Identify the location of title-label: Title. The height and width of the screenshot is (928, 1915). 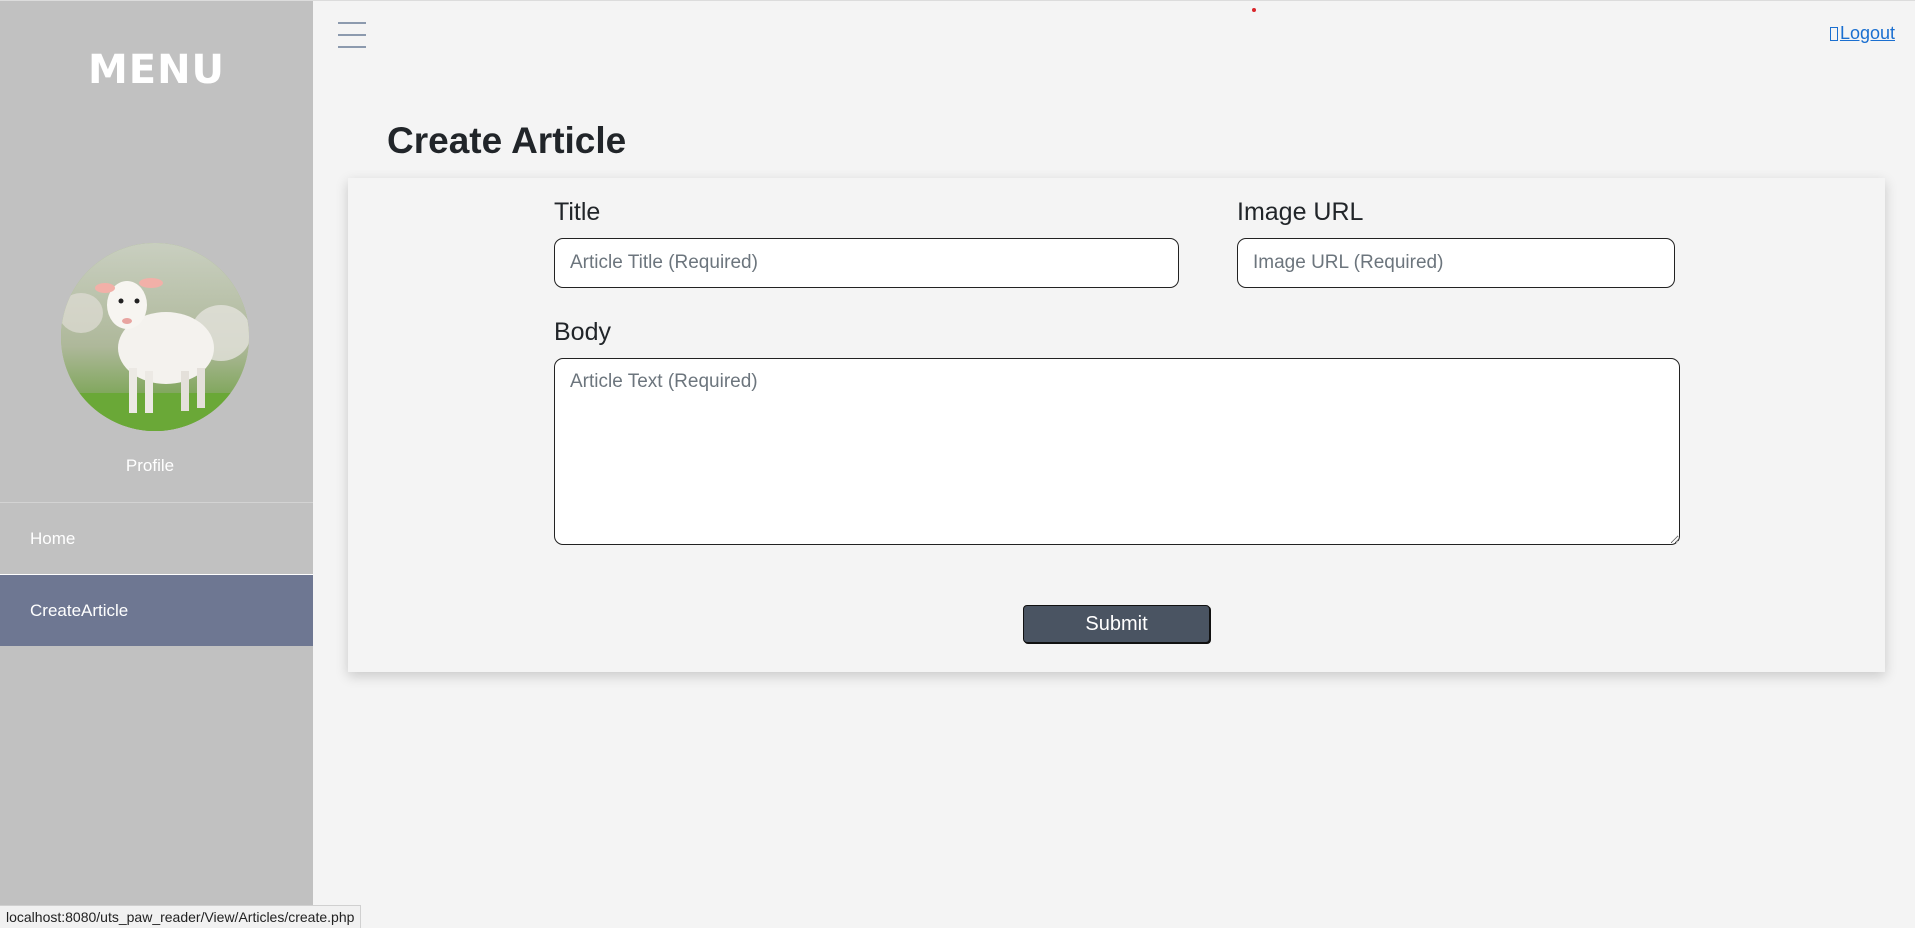
(577, 212).